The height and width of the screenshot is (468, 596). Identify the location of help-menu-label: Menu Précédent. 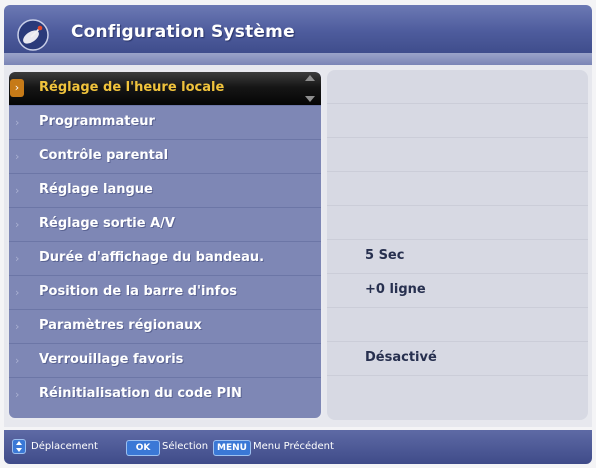
(293, 446).